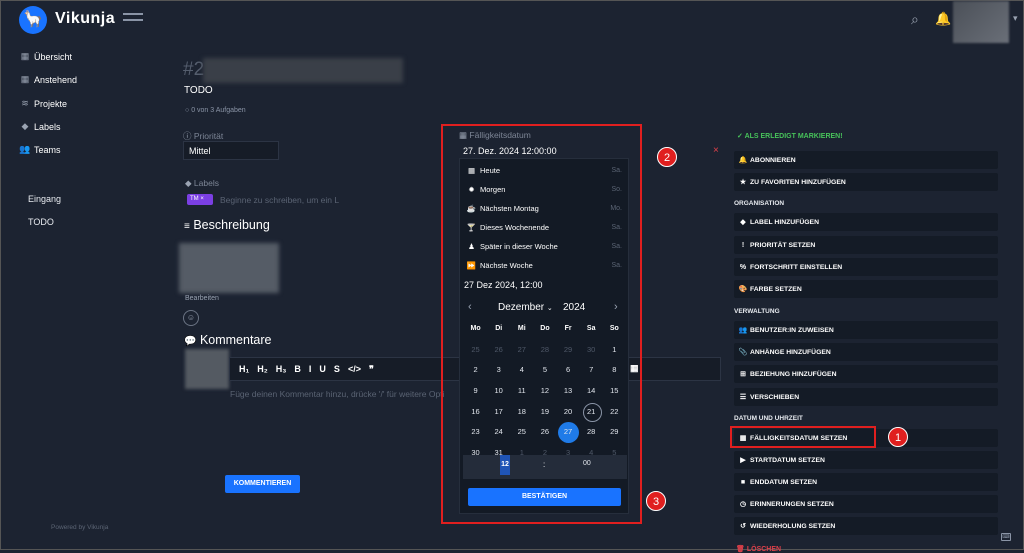 This screenshot has height=553, width=1024. I want to click on annotation-box-datepicker, so click(541, 324).